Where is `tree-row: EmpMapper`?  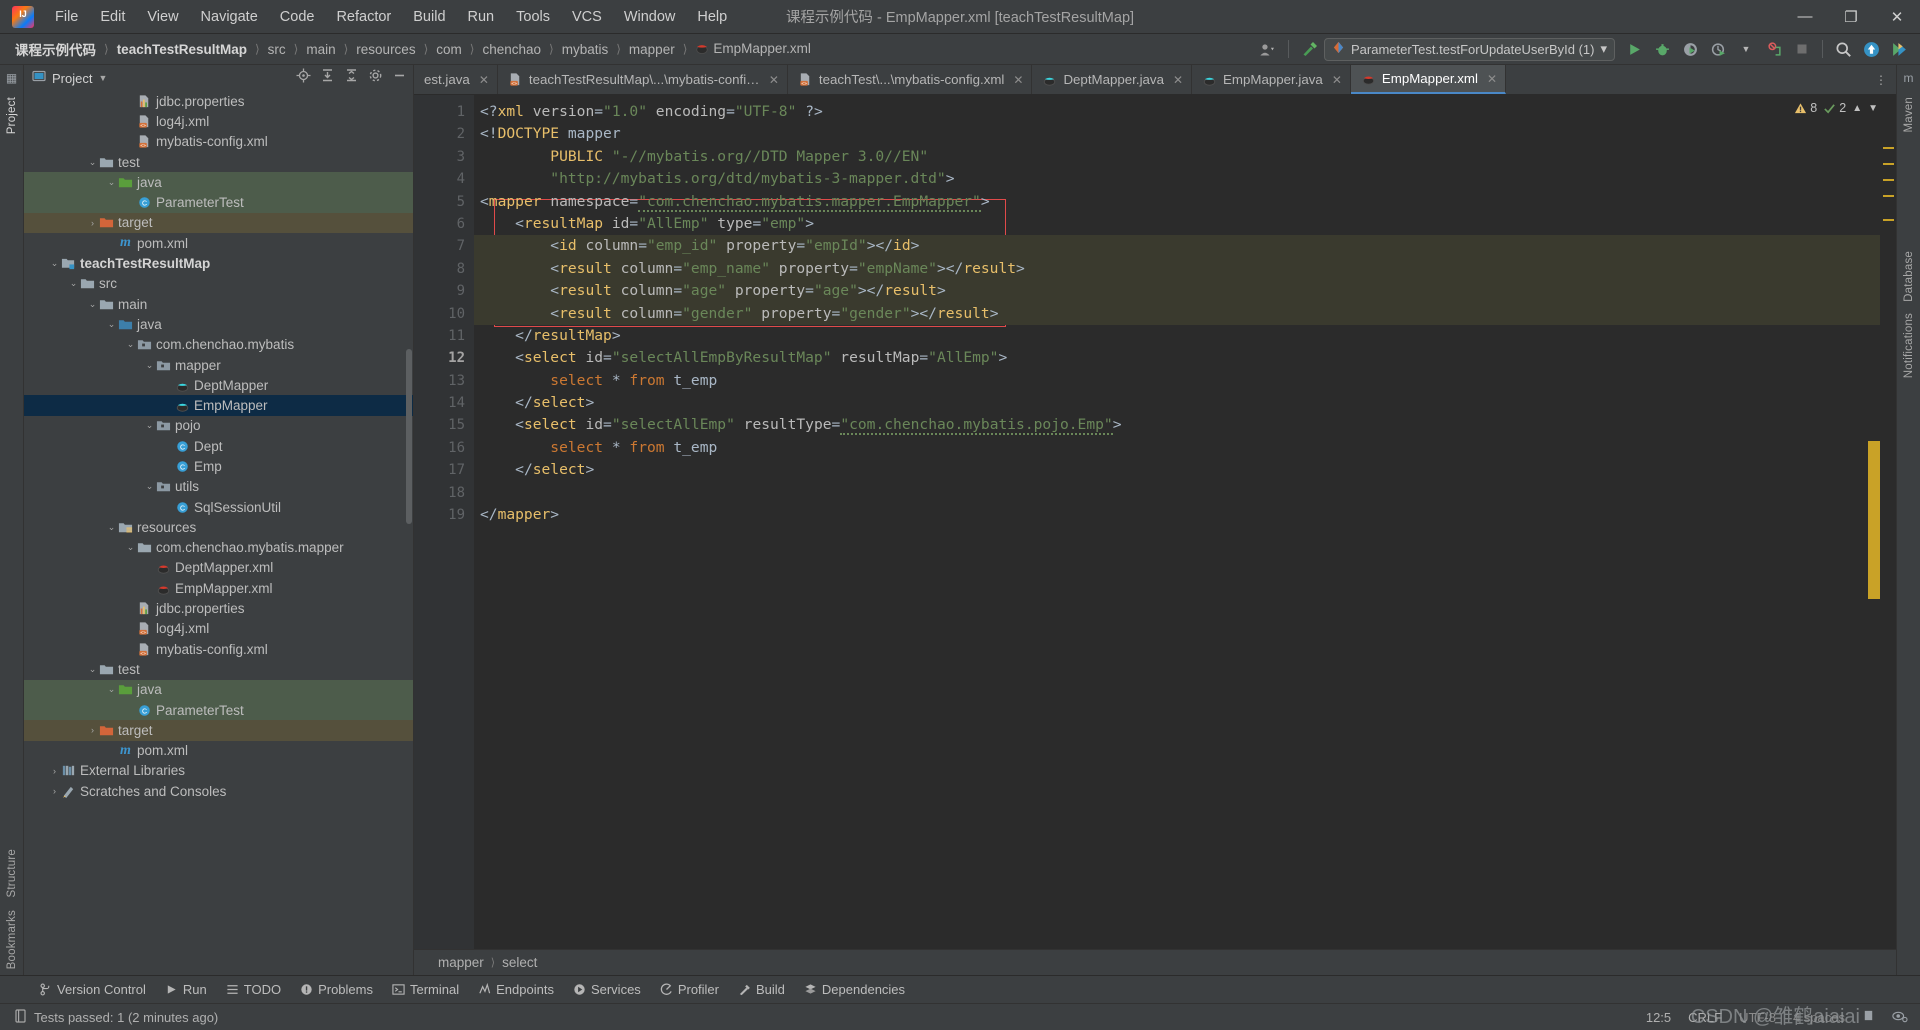
tree-row: EmpMapper is located at coordinates (218, 405).